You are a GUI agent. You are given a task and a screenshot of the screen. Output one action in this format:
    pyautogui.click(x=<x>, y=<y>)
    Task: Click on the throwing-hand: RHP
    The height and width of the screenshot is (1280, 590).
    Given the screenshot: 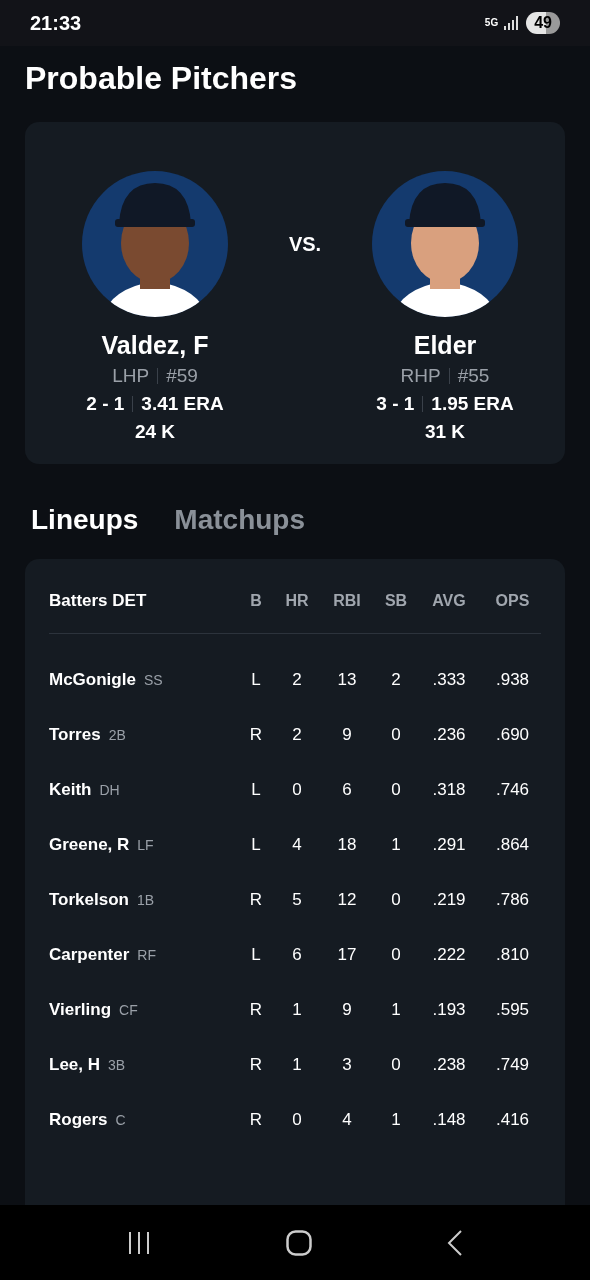 What is the action you would take?
    pyautogui.click(x=420, y=376)
    